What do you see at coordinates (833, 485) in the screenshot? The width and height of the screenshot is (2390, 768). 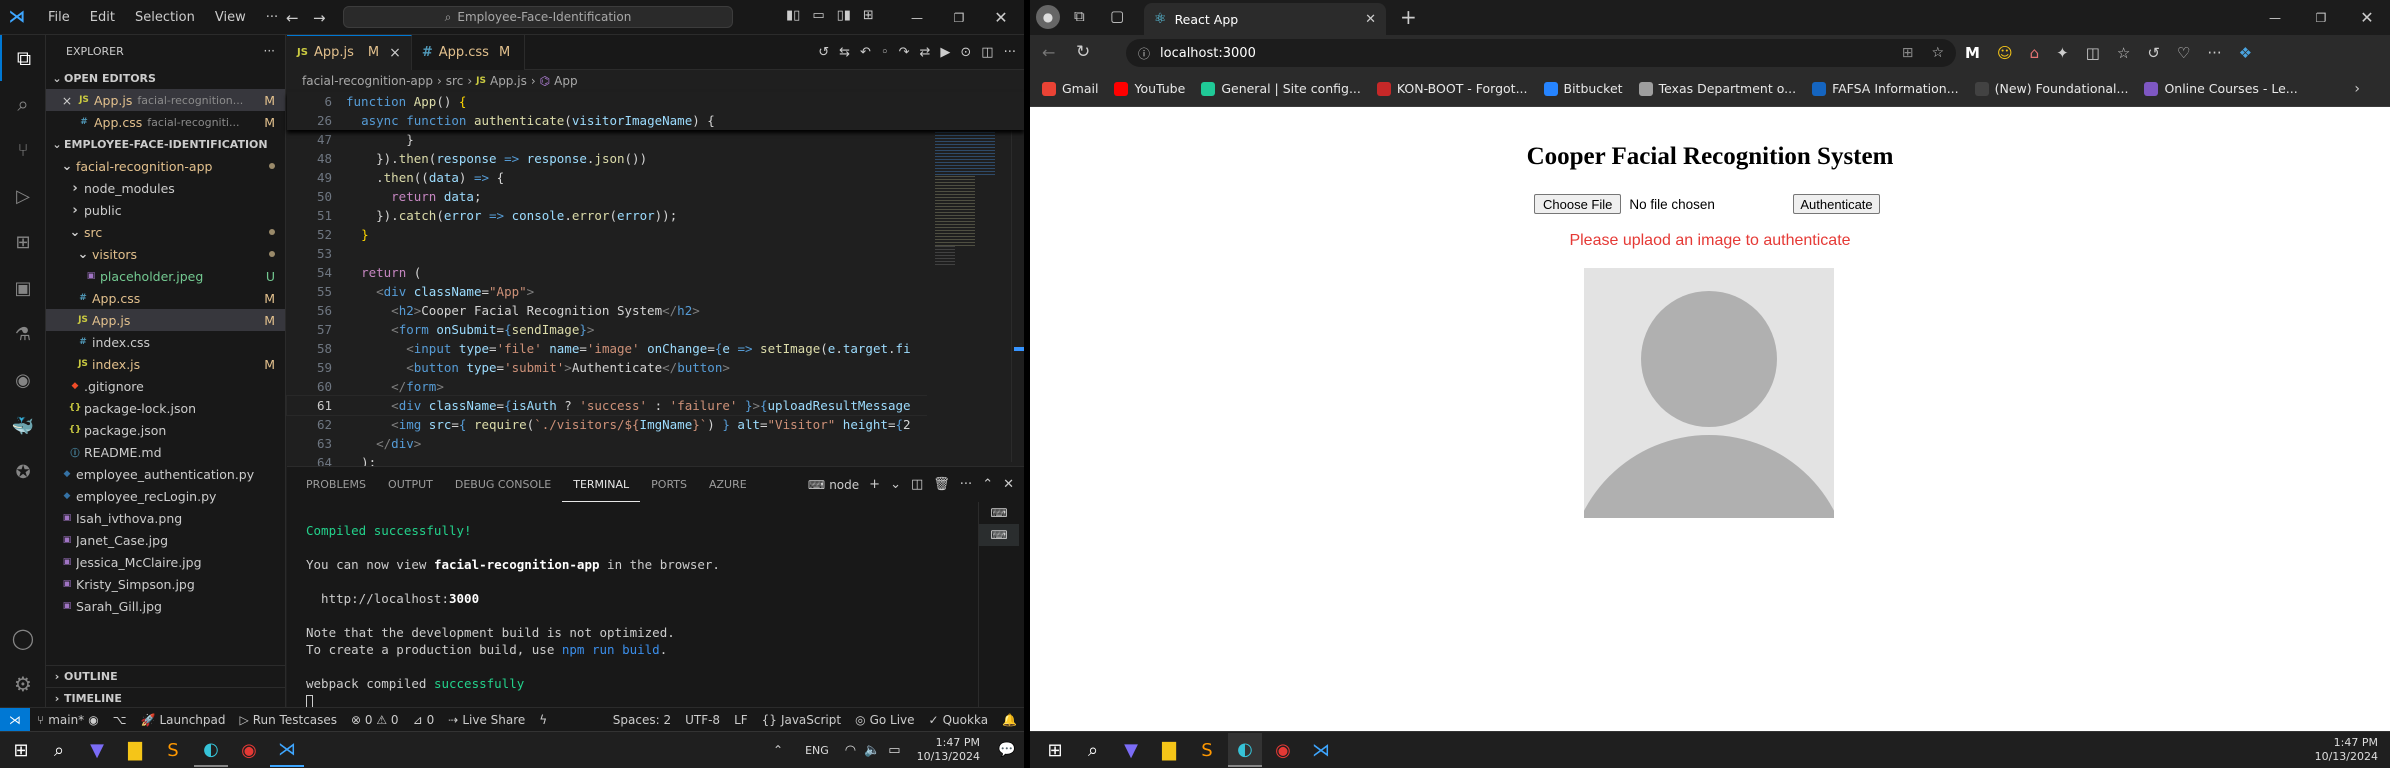 I see `terminal-shell-indicator: ⌨ node` at bounding box center [833, 485].